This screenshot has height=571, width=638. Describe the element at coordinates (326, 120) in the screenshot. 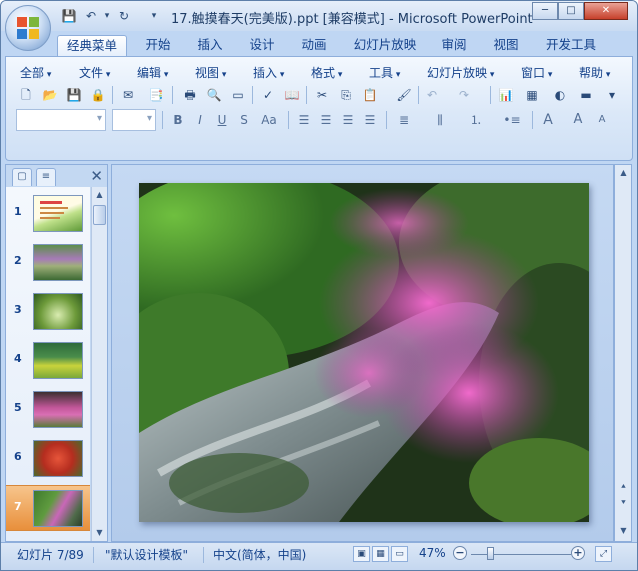

I see `align-center-icon: ☰` at that location.